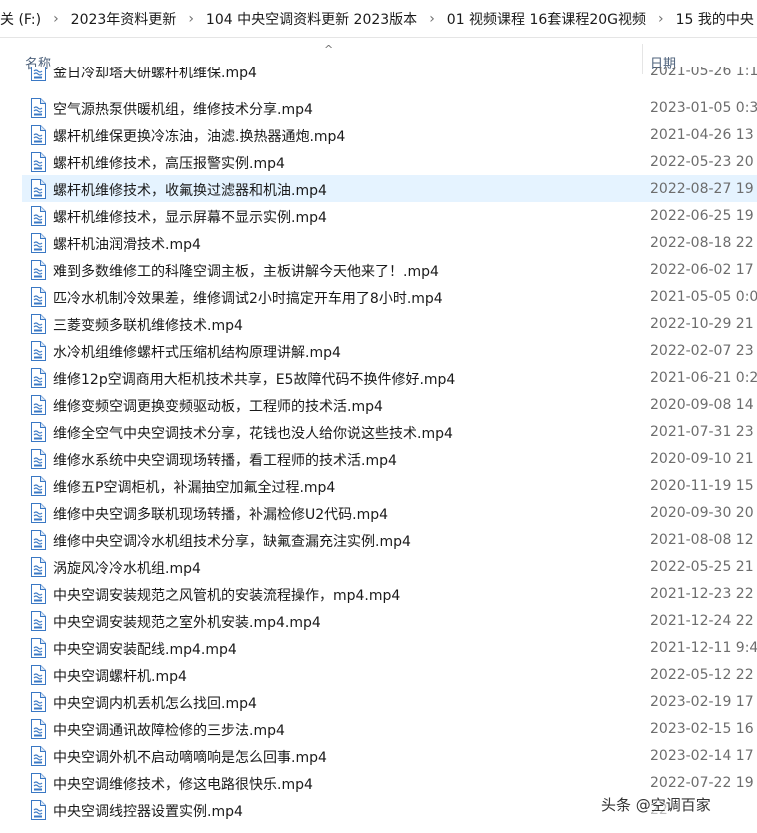 This screenshot has width=757, height=833. I want to click on file-date: 2022-05-12 22, so click(702, 675).